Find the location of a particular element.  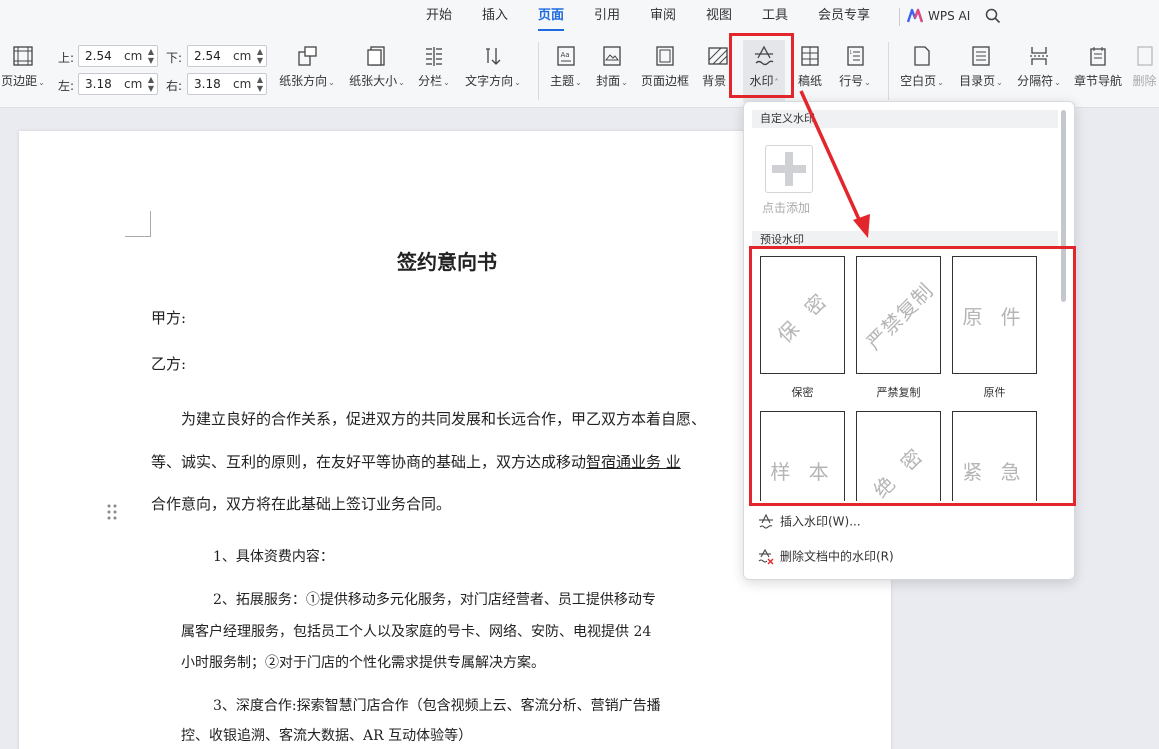

tab-divider is located at coordinates (899, 17).